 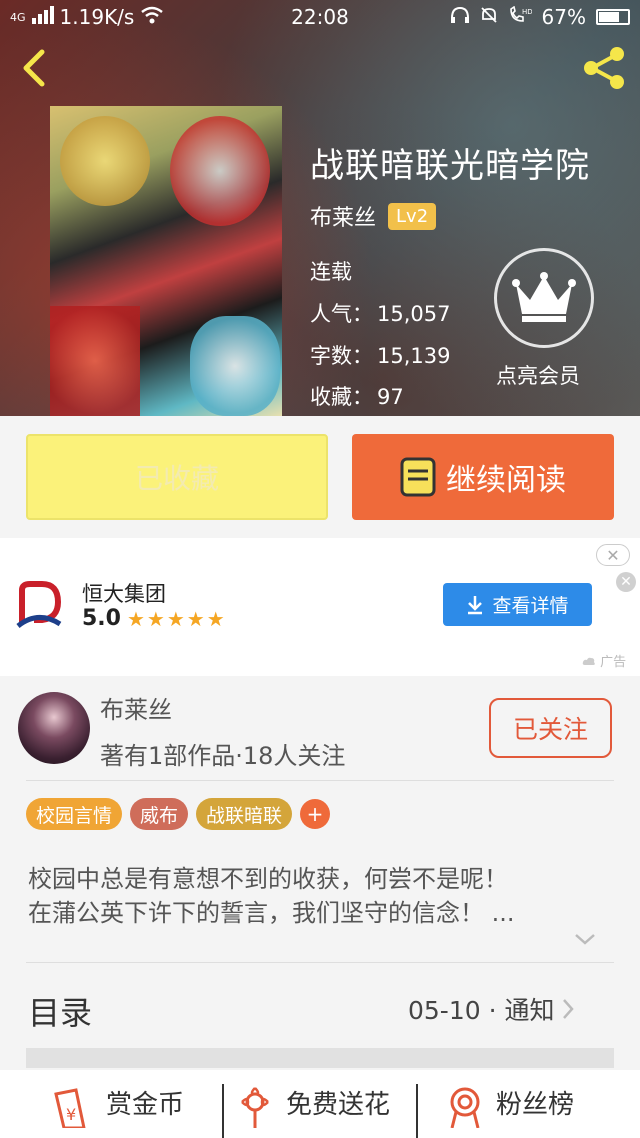 I want to click on member-button, so click(x=544, y=298).